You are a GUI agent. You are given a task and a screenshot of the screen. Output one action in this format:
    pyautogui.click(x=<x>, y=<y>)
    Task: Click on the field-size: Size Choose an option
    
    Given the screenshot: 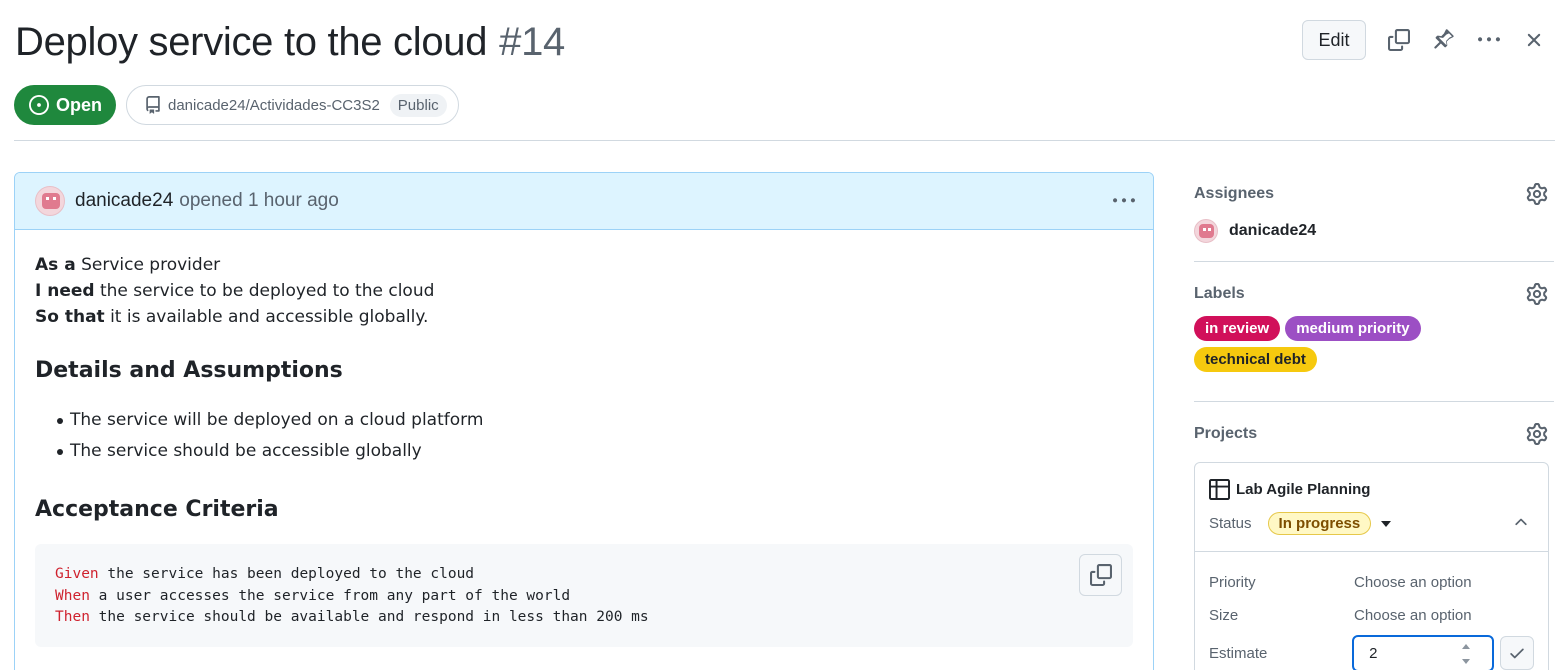 What is the action you would take?
    pyautogui.click(x=1371, y=615)
    